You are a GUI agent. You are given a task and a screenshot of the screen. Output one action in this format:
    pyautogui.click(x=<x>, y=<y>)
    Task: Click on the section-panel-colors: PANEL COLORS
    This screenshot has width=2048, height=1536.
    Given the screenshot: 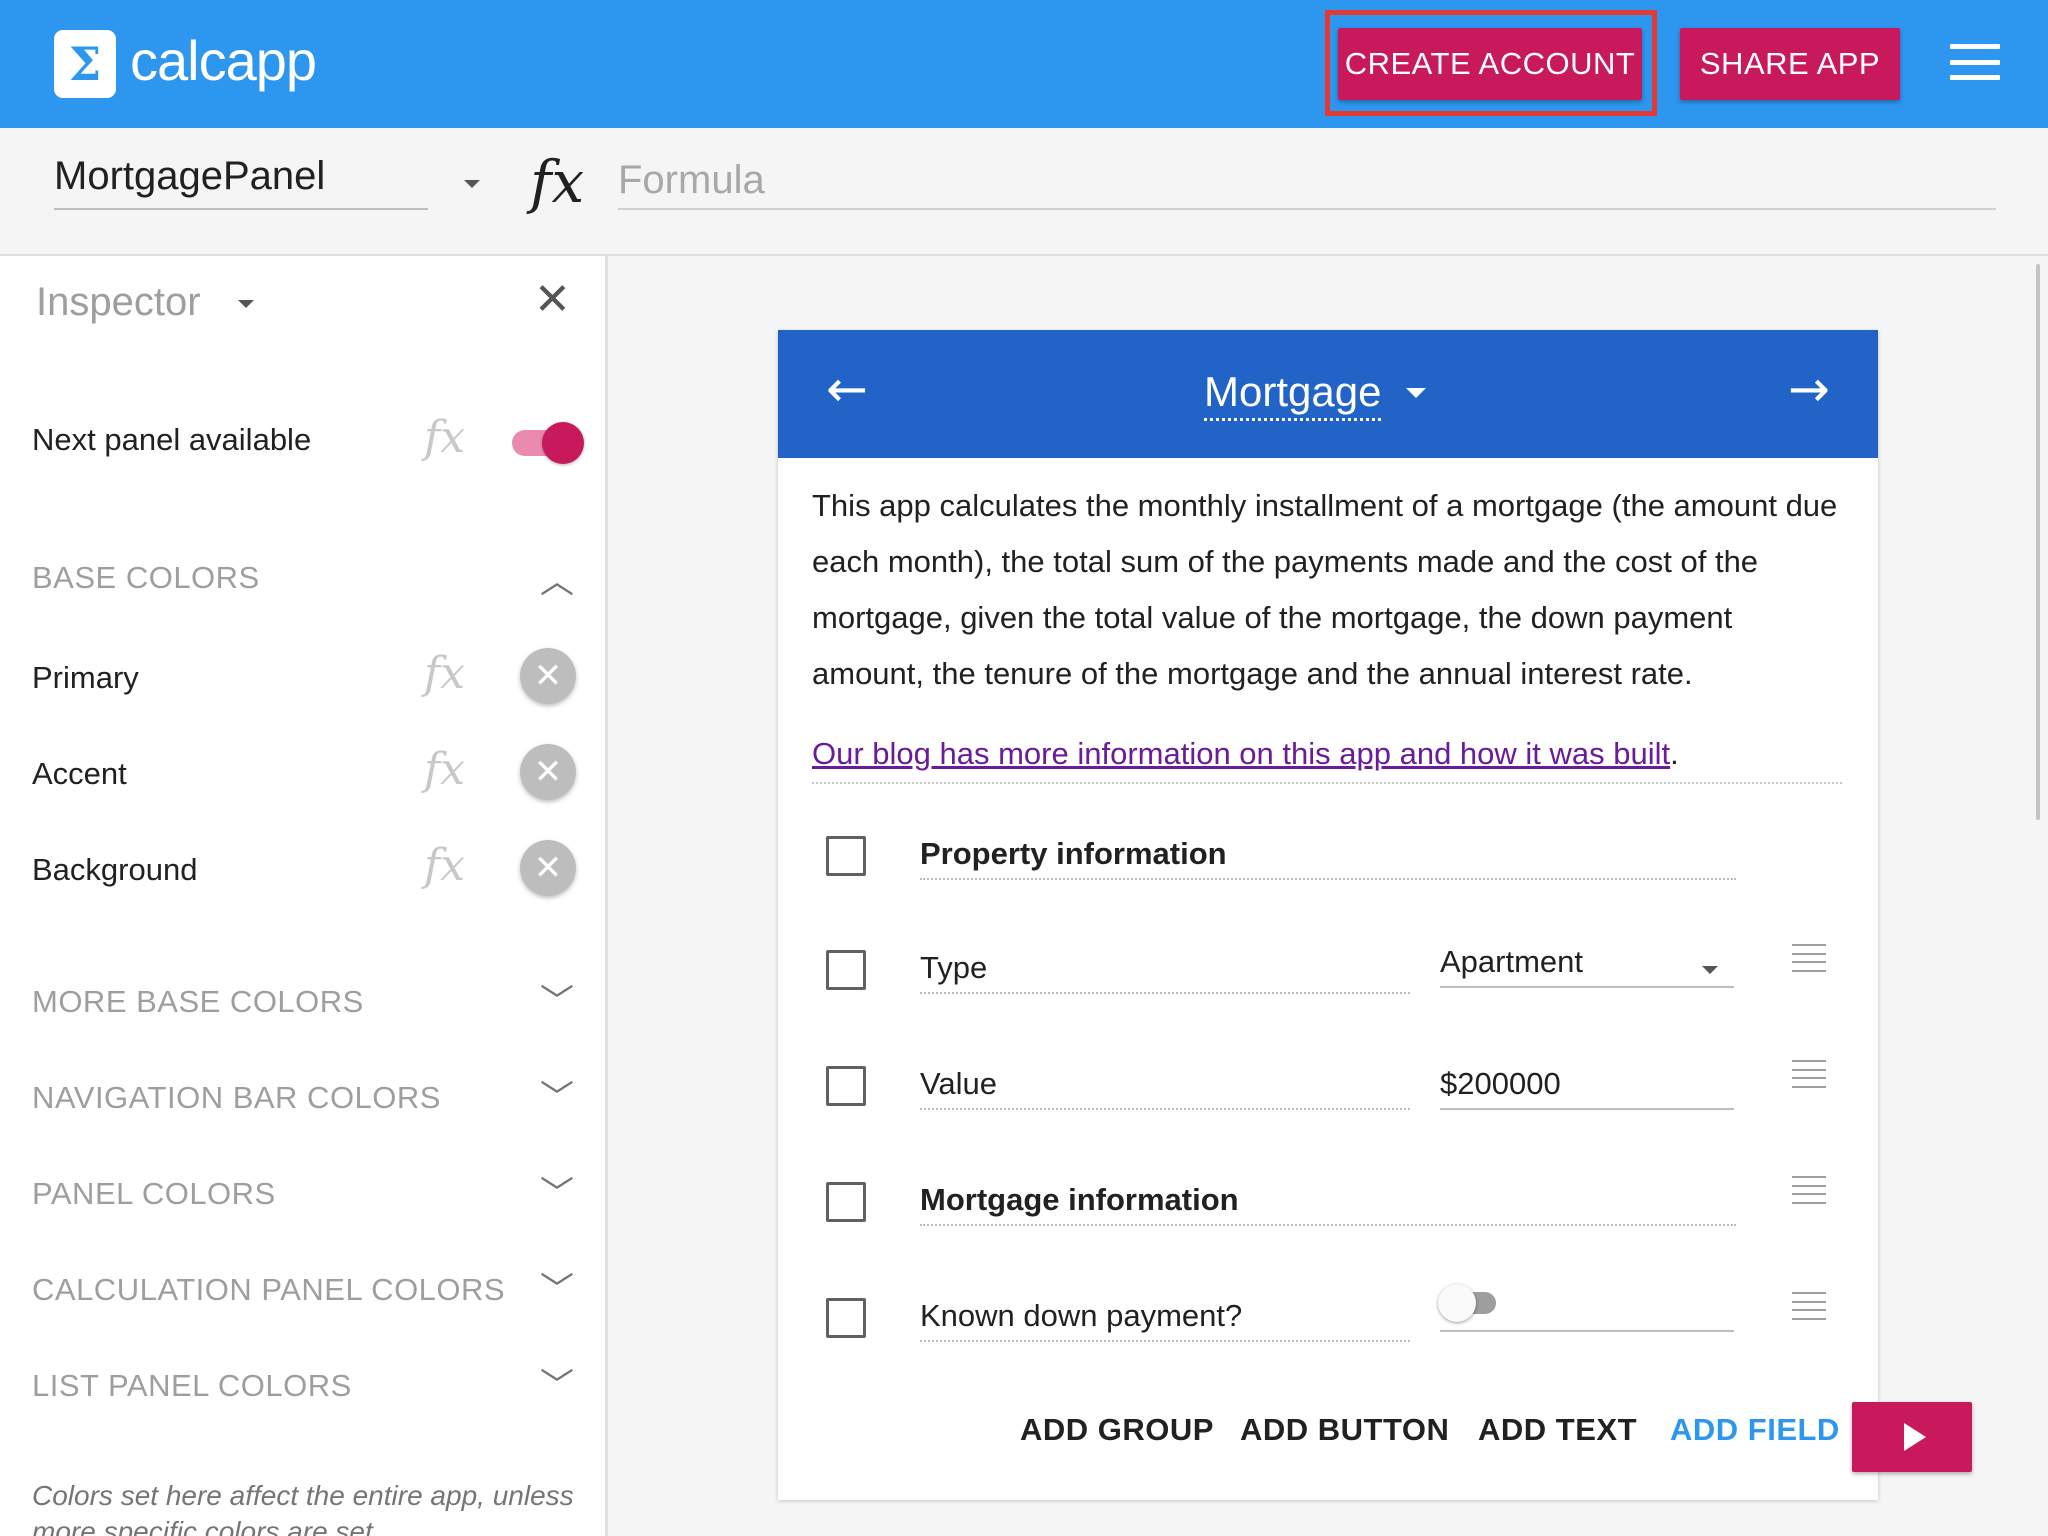 What is the action you would take?
    pyautogui.click(x=154, y=1194)
    